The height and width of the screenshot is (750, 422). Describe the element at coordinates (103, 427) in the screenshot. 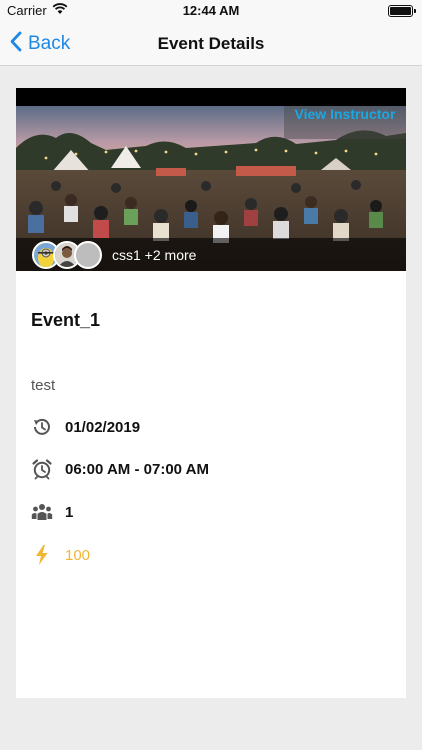

I see `event-date: 01/02/2019` at that location.